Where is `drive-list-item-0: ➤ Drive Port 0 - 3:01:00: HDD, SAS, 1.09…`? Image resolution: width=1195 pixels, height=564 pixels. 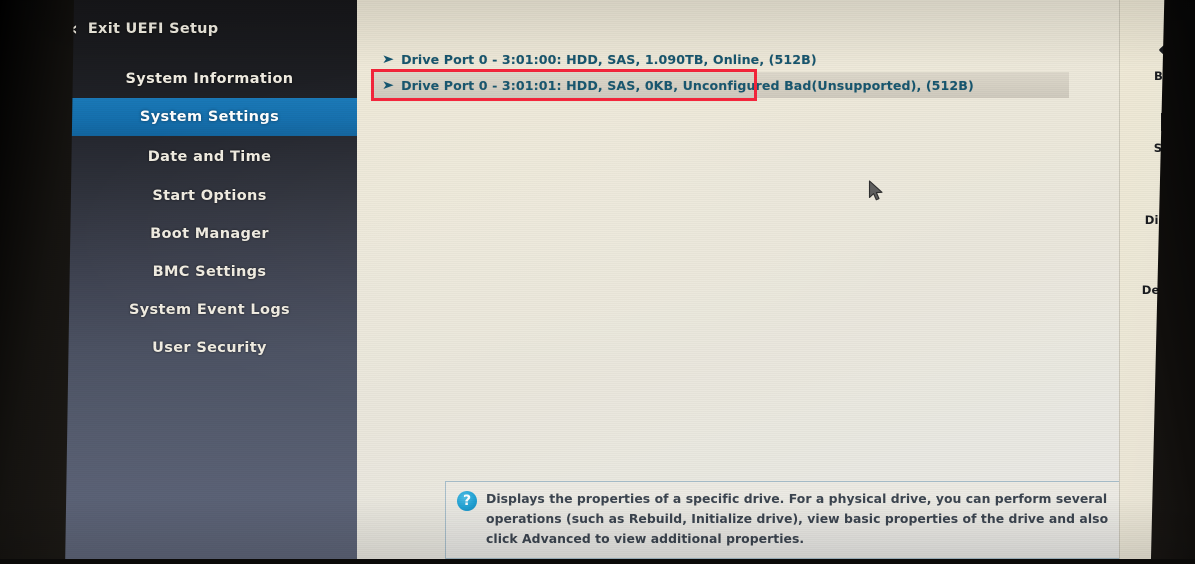
drive-list-item-0: ➤ Drive Port 0 - 3:01:00: HDD, SAS, 1.09… is located at coordinates (738, 59).